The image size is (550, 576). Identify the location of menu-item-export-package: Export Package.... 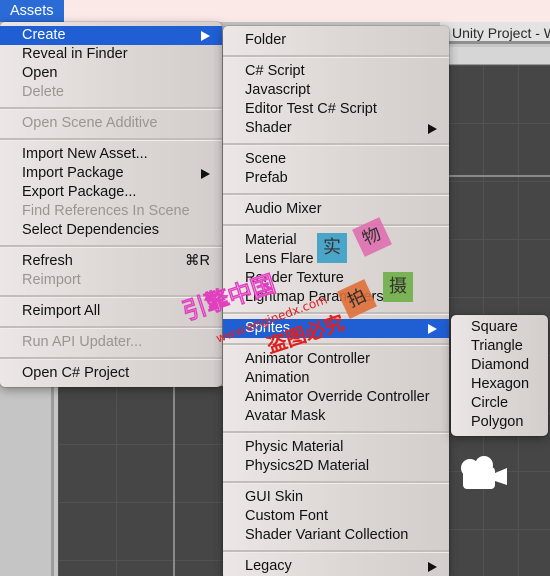
(111, 192).